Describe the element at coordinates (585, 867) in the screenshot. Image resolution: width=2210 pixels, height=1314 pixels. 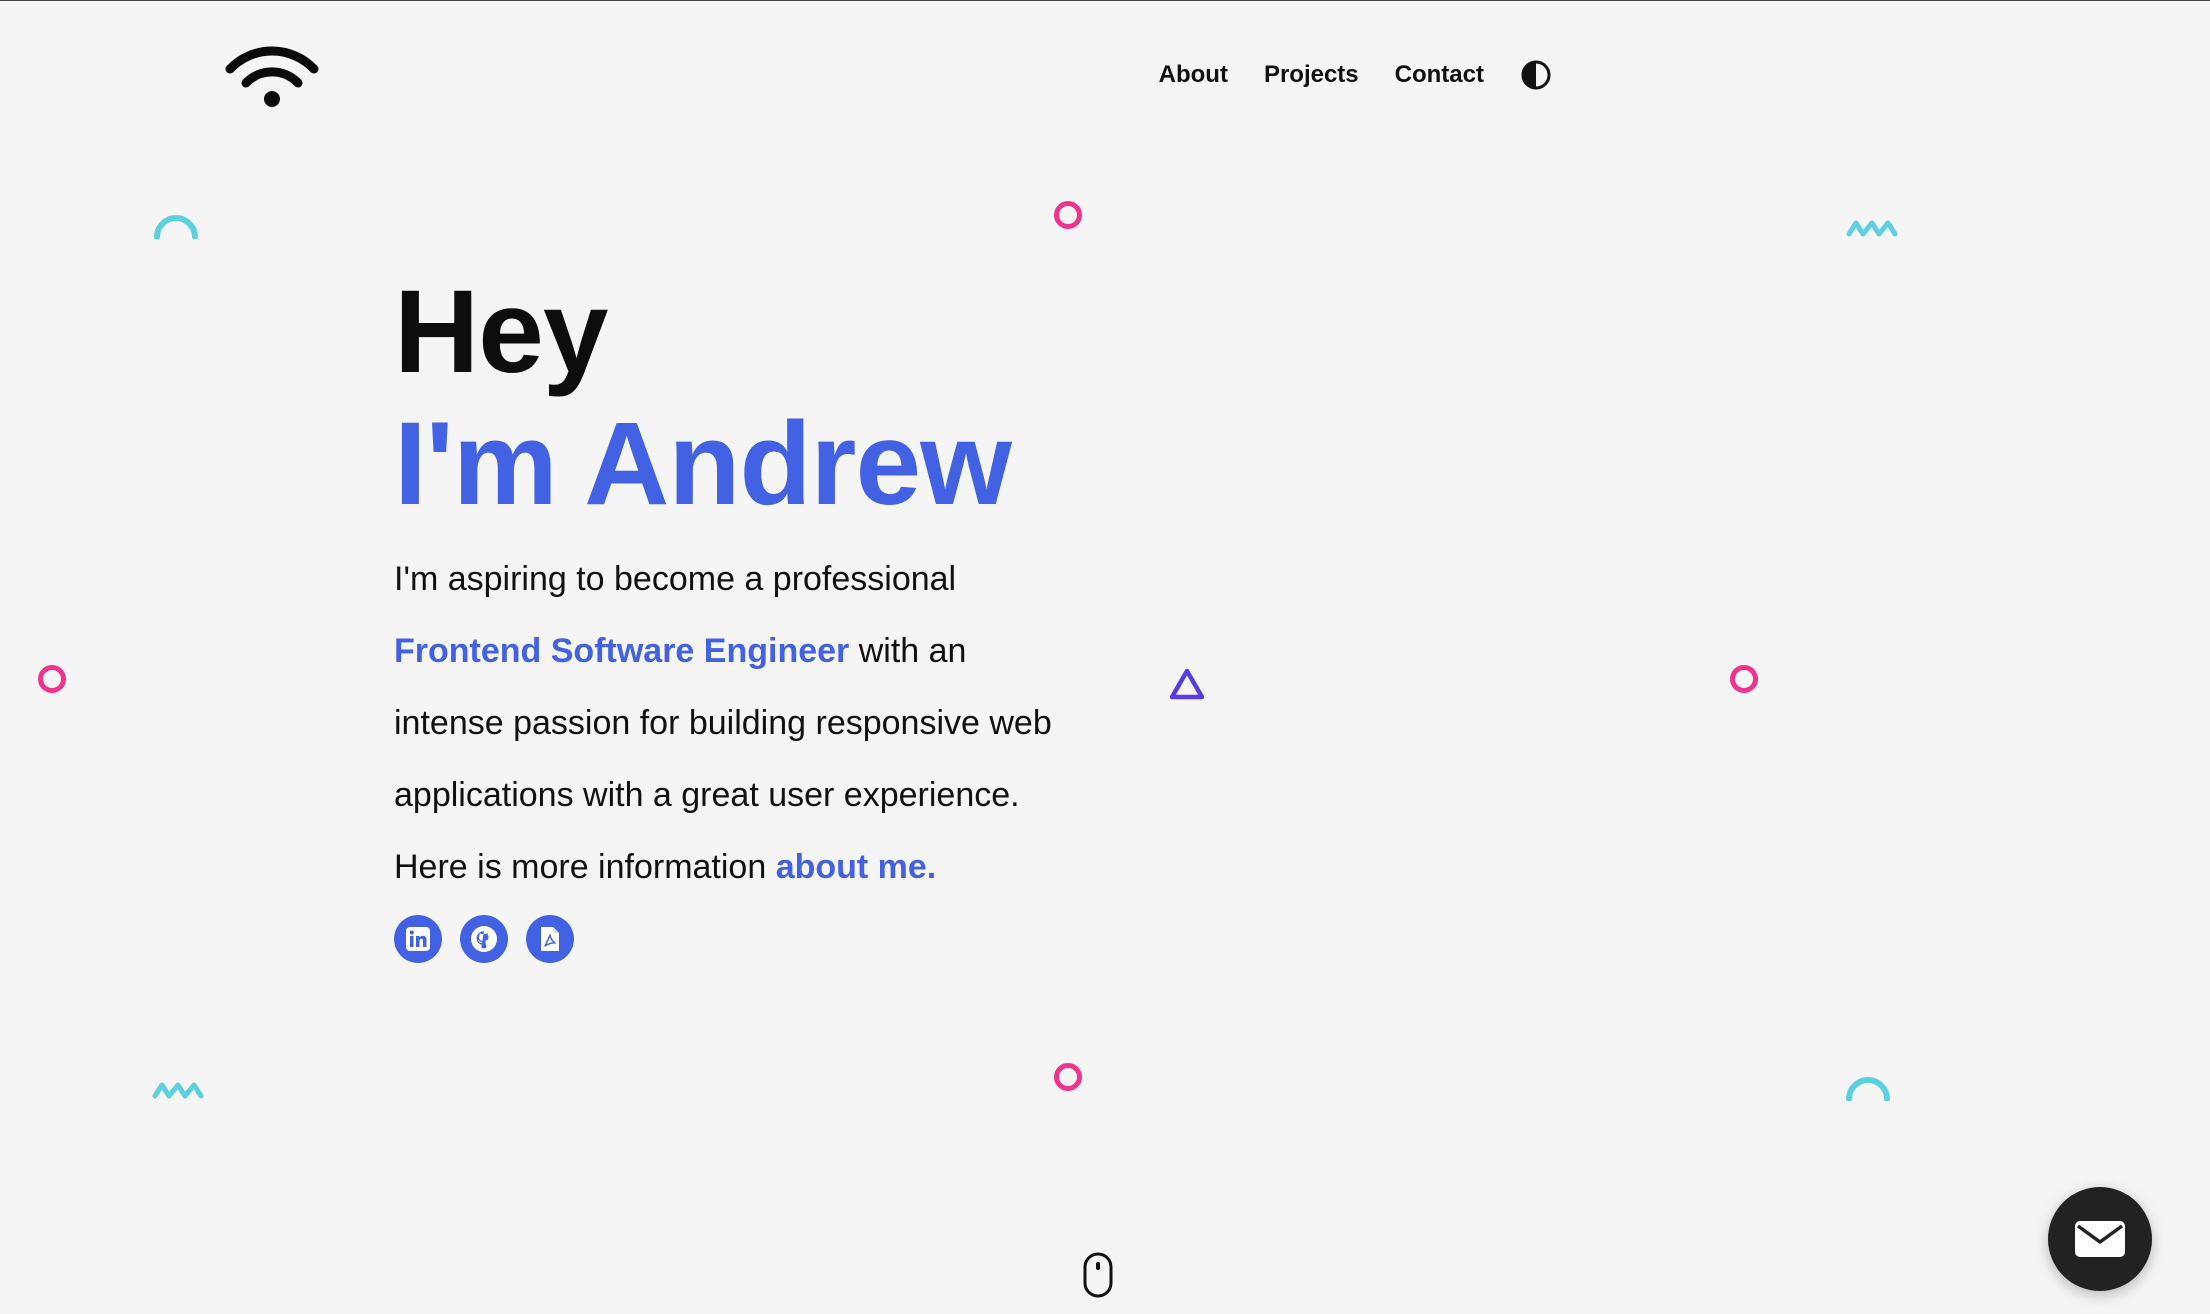
I see `more-info-text: Here is more information` at that location.